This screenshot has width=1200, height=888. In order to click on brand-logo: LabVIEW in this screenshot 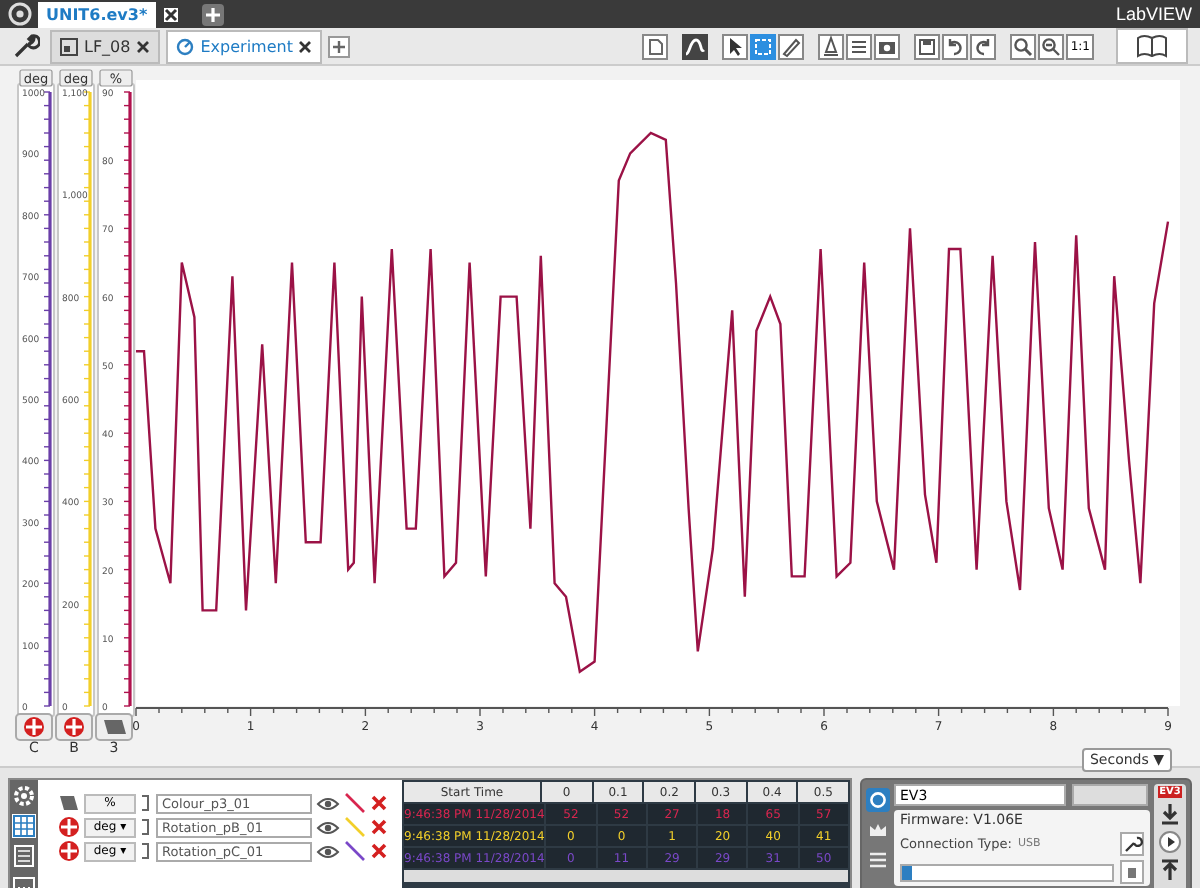, I will do `click(1153, 14)`.